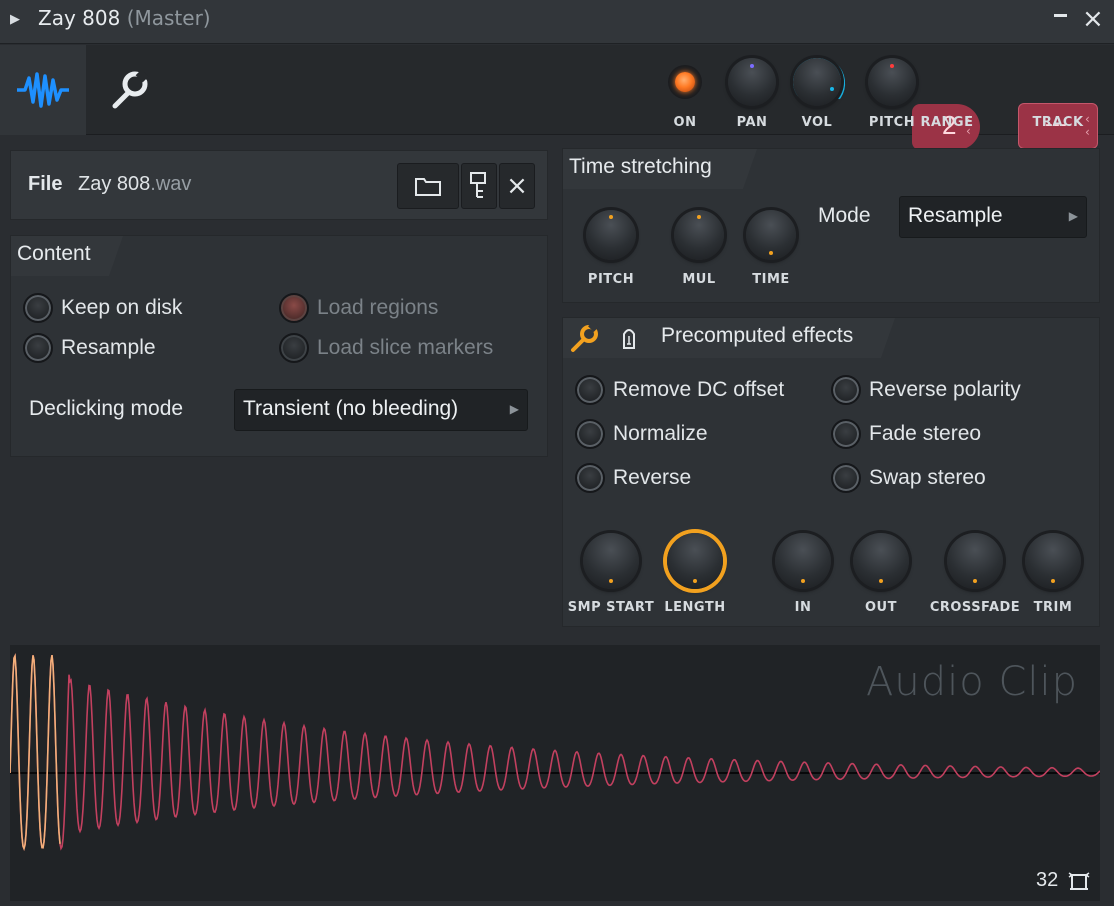 This screenshot has width=1114, height=906. What do you see at coordinates (892, 82) in the screenshot?
I see `pitch-knob` at bounding box center [892, 82].